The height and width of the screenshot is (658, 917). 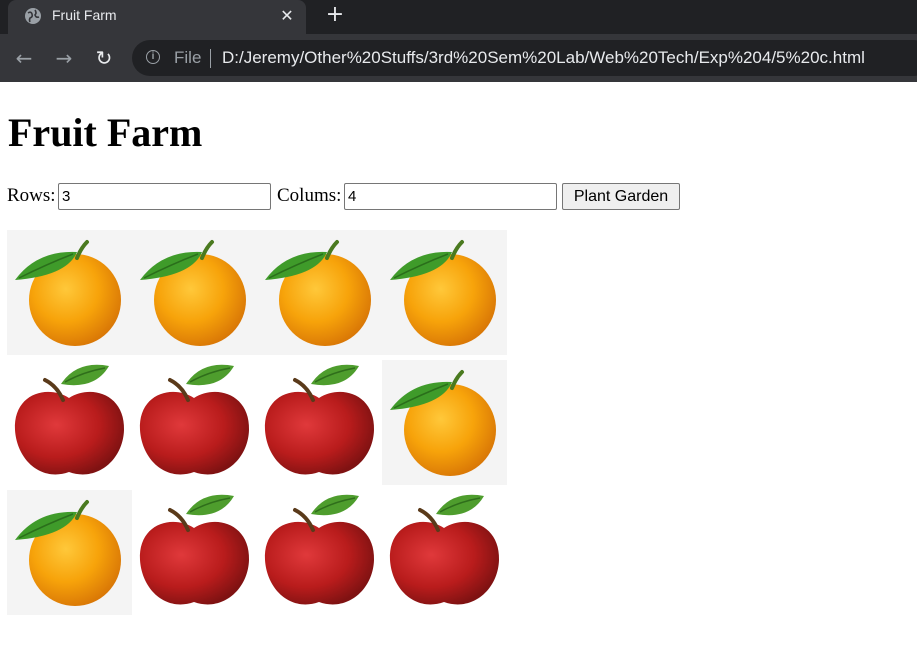 I want to click on page-title: Fruit Farm, so click(x=105, y=132).